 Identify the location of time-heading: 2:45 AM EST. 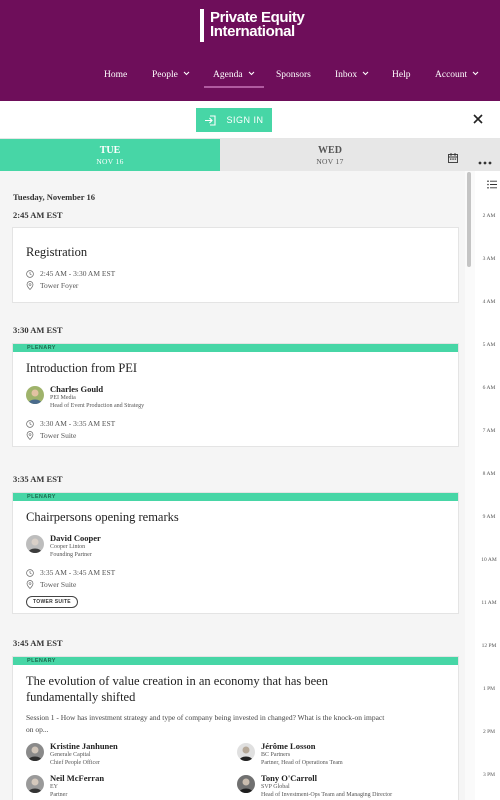
(38, 215).